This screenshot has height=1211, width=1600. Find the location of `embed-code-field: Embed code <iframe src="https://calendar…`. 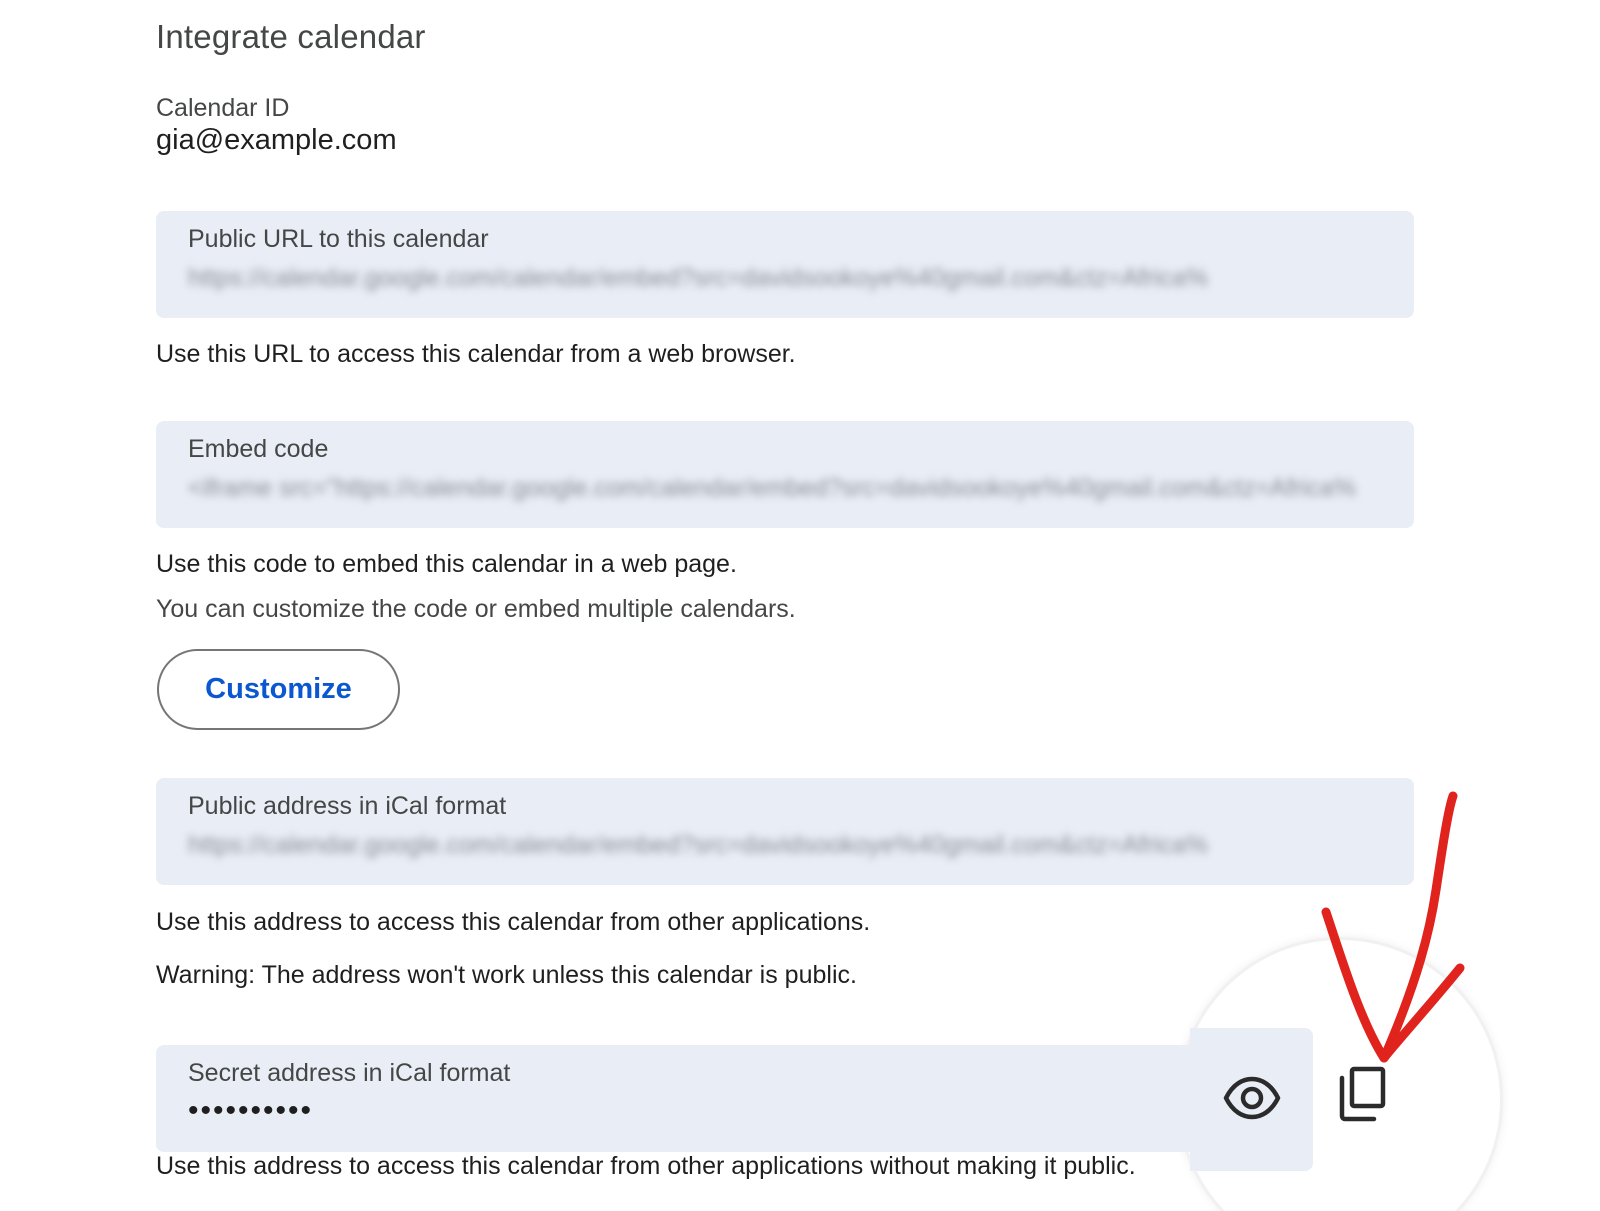

embed-code-field: Embed code <iframe src="https://calendar… is located at coordinates (785, 474).